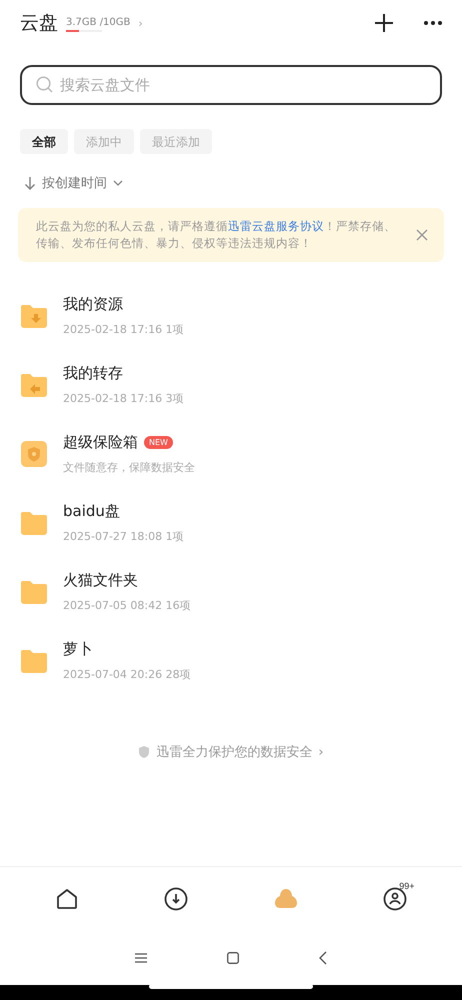  I want to click on search-icon, so click(44, 84).